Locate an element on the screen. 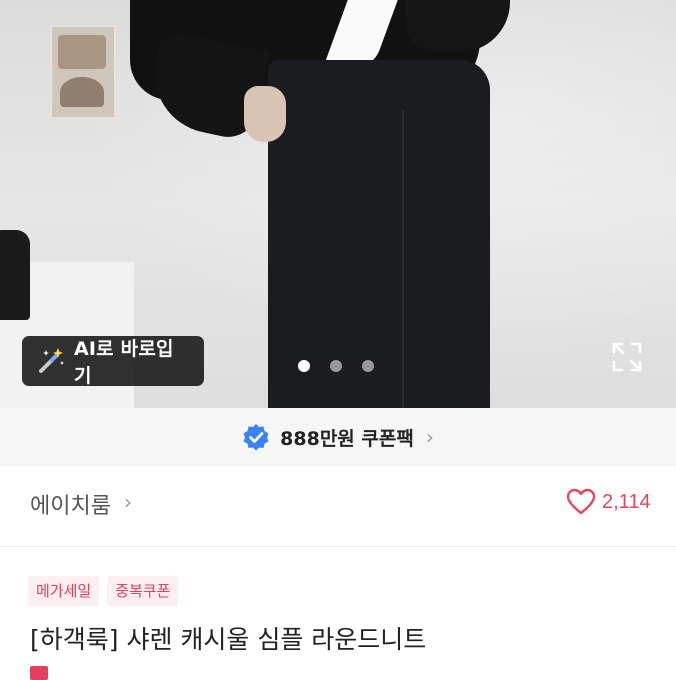 Image resolution: width=676 pixels, height=680 pixels. model-hand is located at coordinates (265, 114).